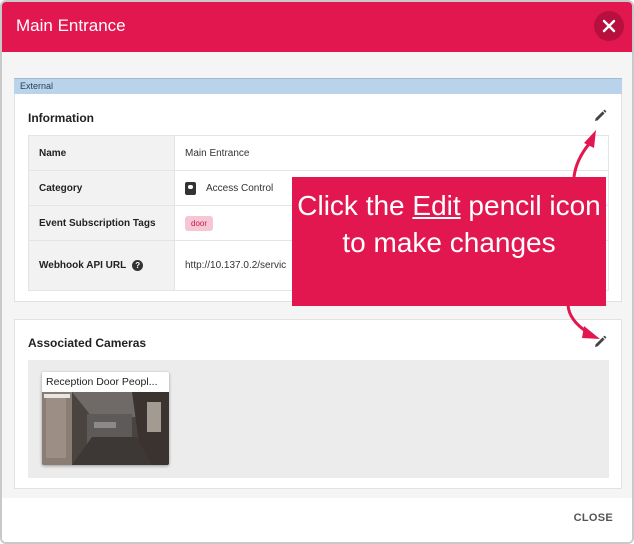 Image resolution: width=634 pixels, height=544 pixels. What do you see at coordinates (355, 205) in the screenshot?
I see `callout-text-start: Click the` at bounding box center [355, 205].